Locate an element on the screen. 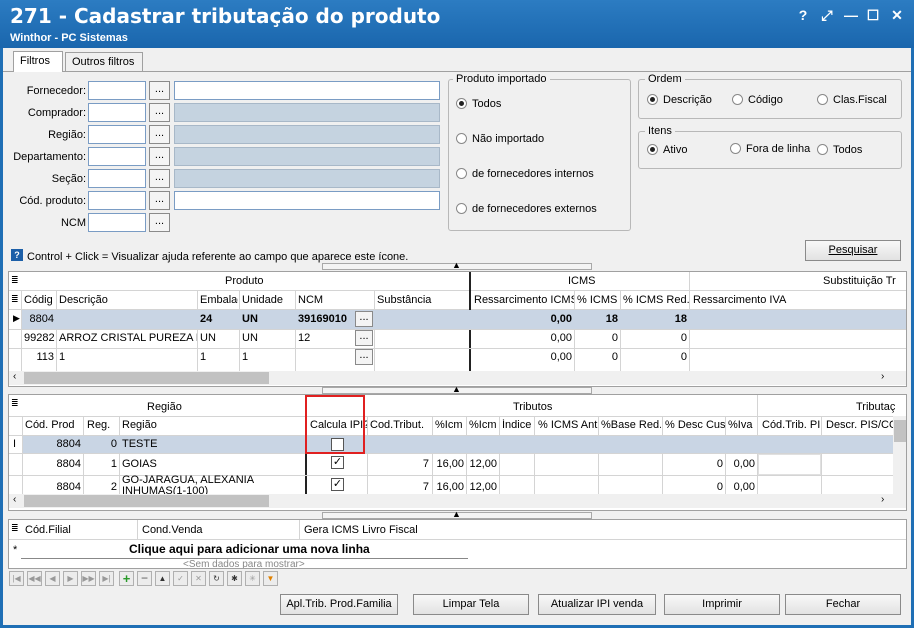 The image size is (914, 628). cell-reg: 1 is located at coordinates (101, 464).